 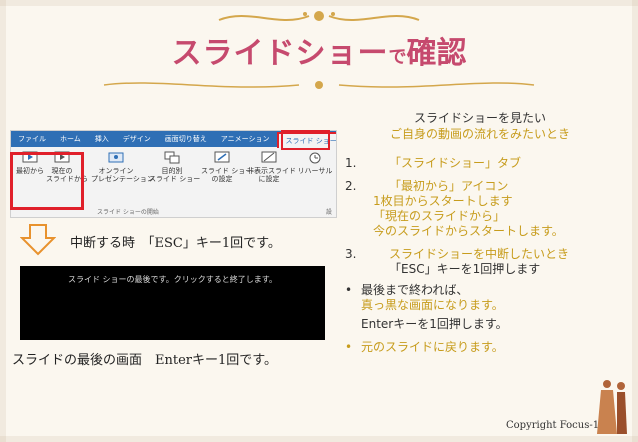 I want to click on online-presentation-button: オンライン プレゼンテーション, so click(x=122, y=167).